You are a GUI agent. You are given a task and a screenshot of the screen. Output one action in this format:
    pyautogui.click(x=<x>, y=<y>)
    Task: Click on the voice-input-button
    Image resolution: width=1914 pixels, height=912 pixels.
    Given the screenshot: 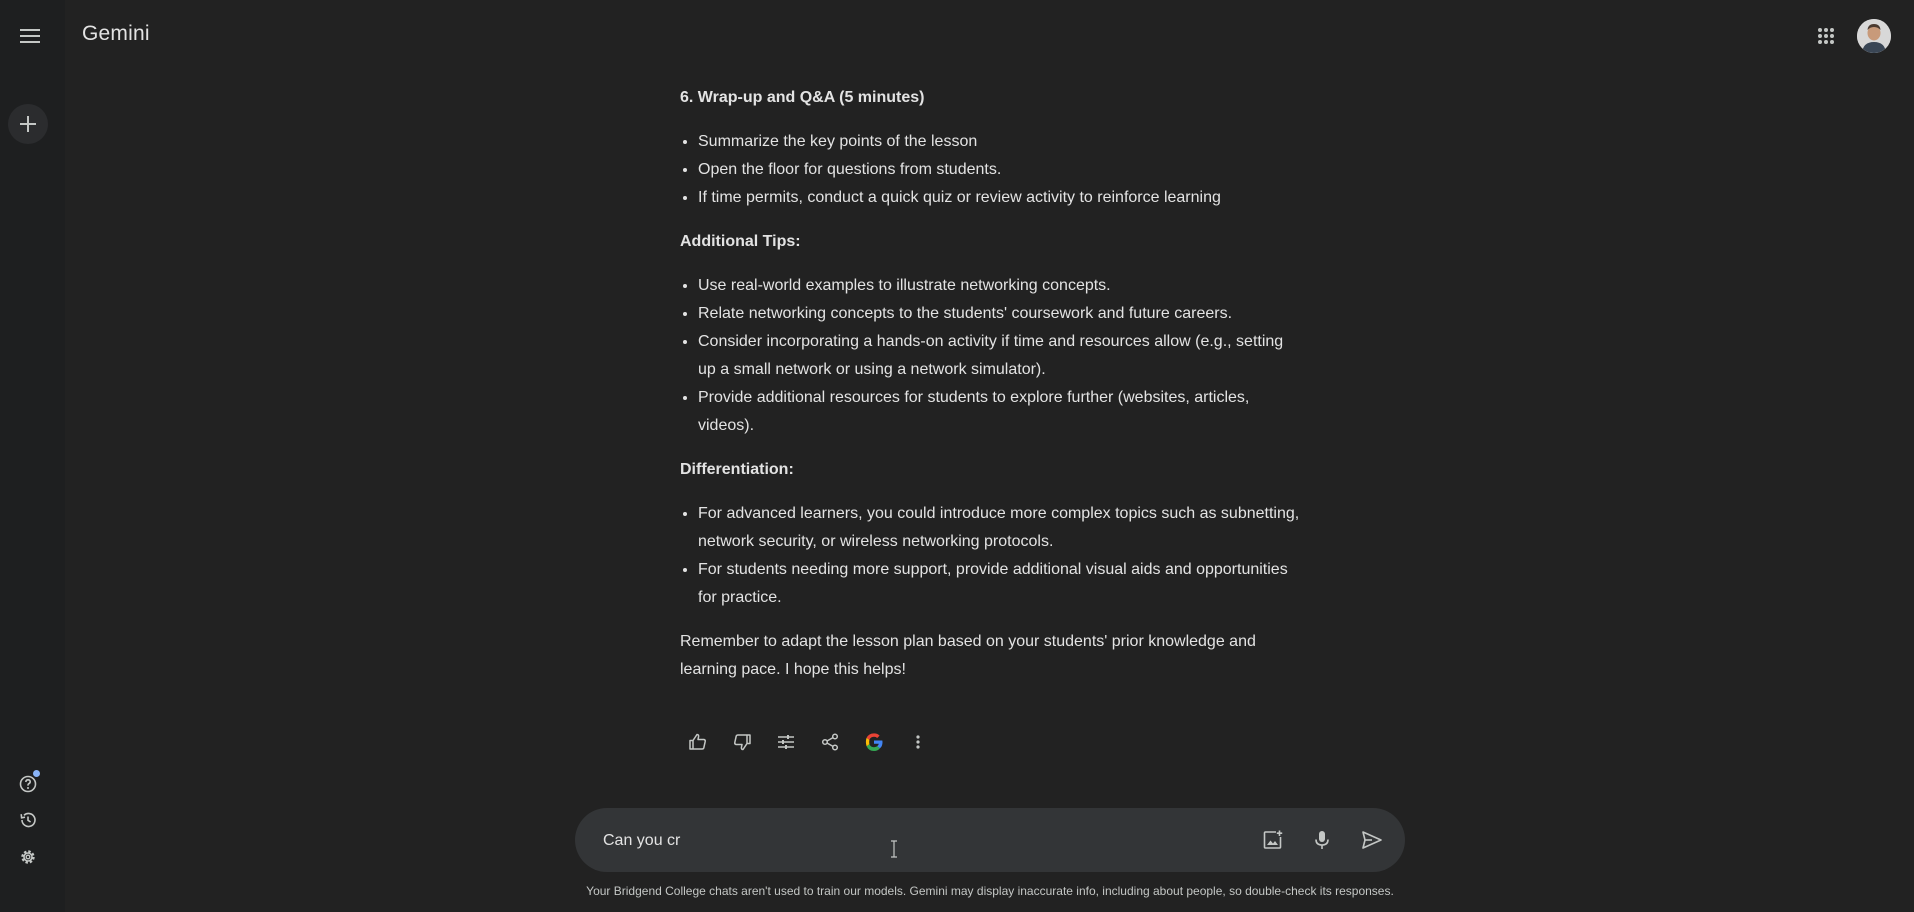 What is the action you would take?
    pyautogui.click(x=1322, y=840)
    